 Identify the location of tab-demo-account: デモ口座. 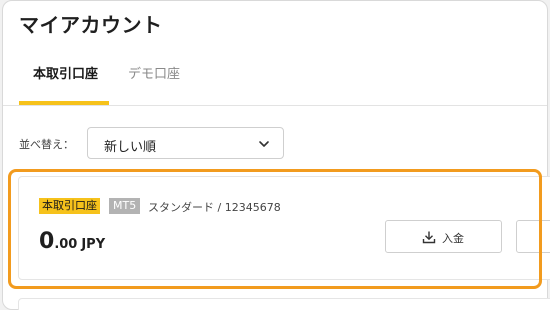
(154, 72).